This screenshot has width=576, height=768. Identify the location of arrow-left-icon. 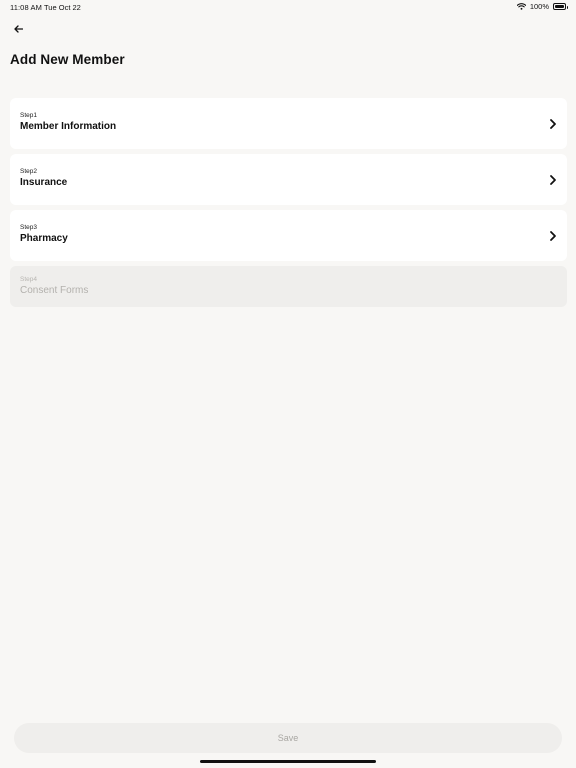
(18, 29).